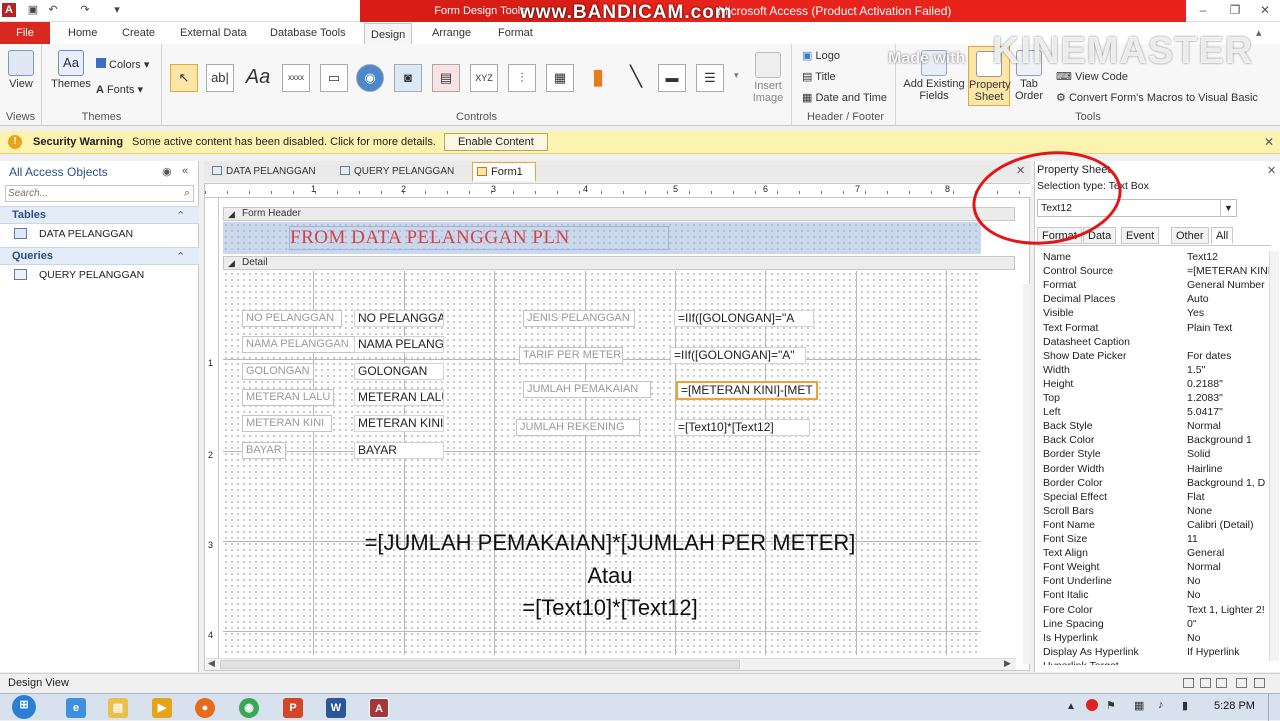  I want to click on textbox-jumlah-rekening: =[Text10]*[Text12], so click(742, 427).